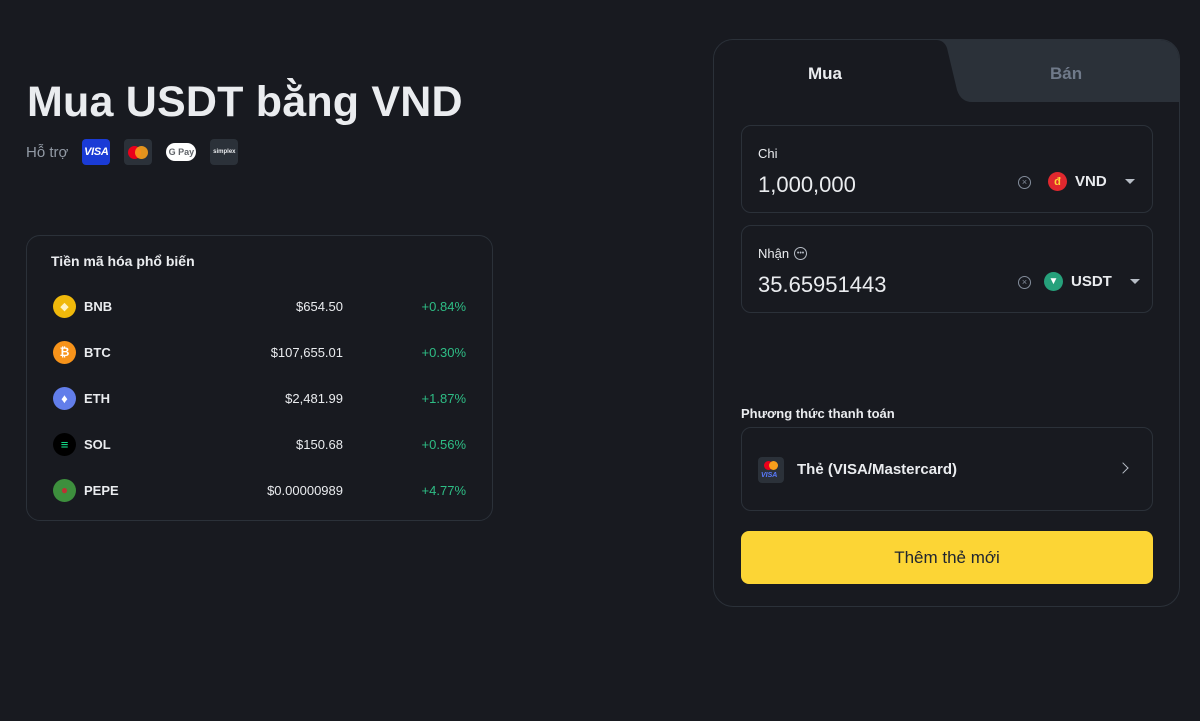 The image size is (1200, 721). What do you see at coordinates (260, 444) in the screenshot?
I see `coin-row-sol: ≡ SOL $150.68 +0.56%` at bounding box center [260, 444].